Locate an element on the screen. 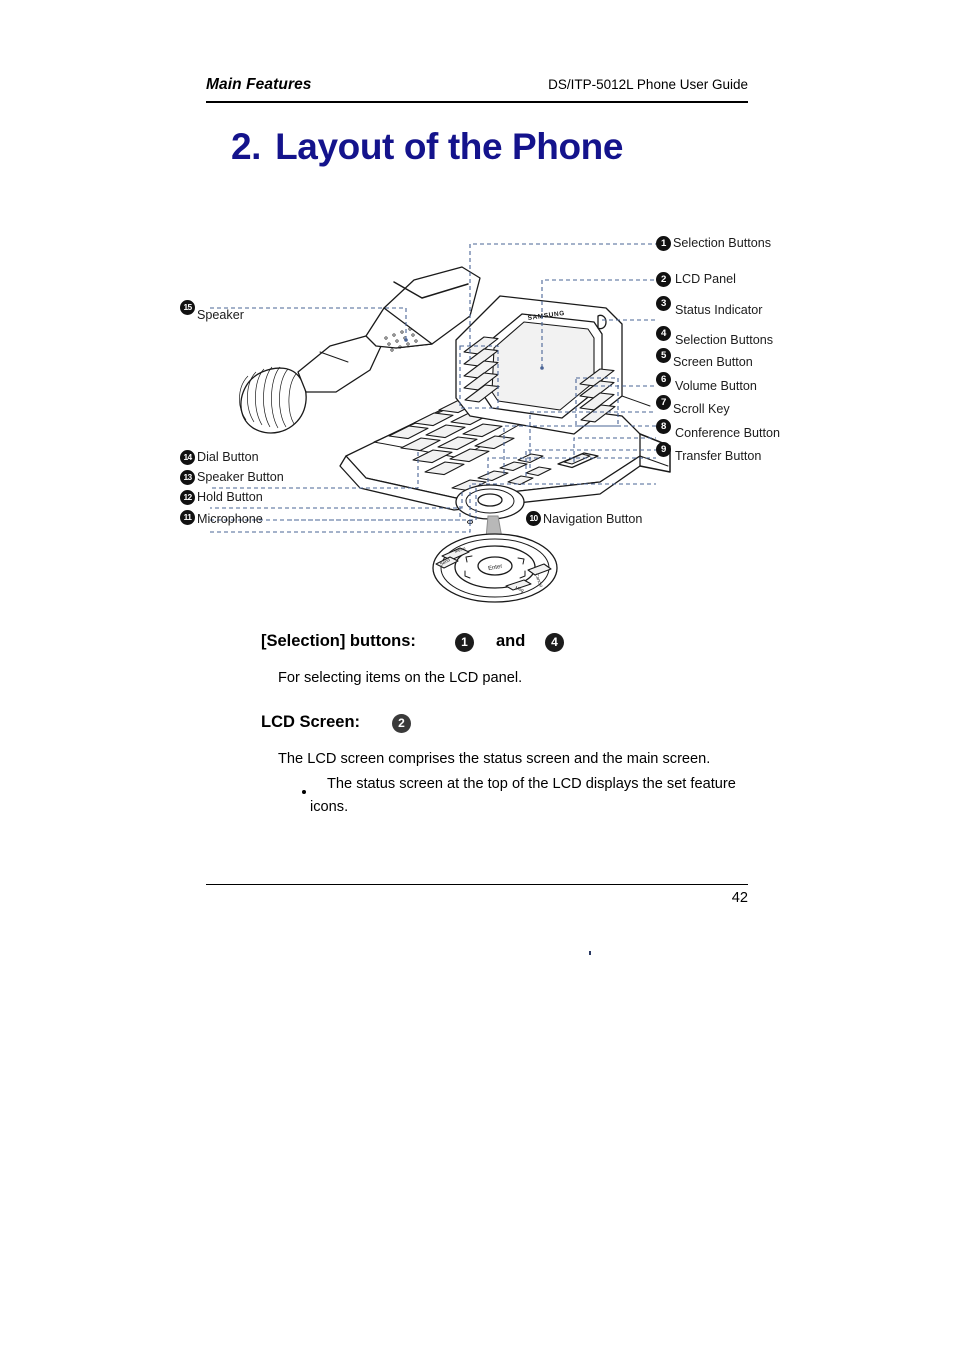 The width and height of the screenshot is (954, 1351). section-1-conjunction: and is located at coordinates (511, 641).